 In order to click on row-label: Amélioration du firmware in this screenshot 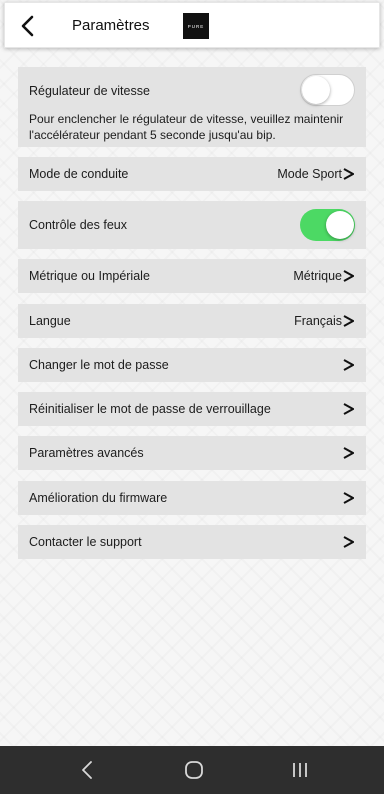, I will do `click(98, 498)`.